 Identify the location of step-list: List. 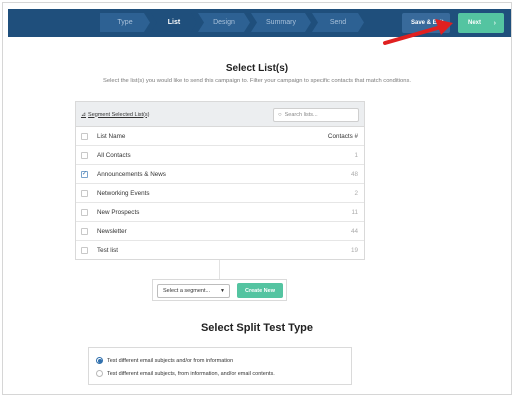
(174, 22).